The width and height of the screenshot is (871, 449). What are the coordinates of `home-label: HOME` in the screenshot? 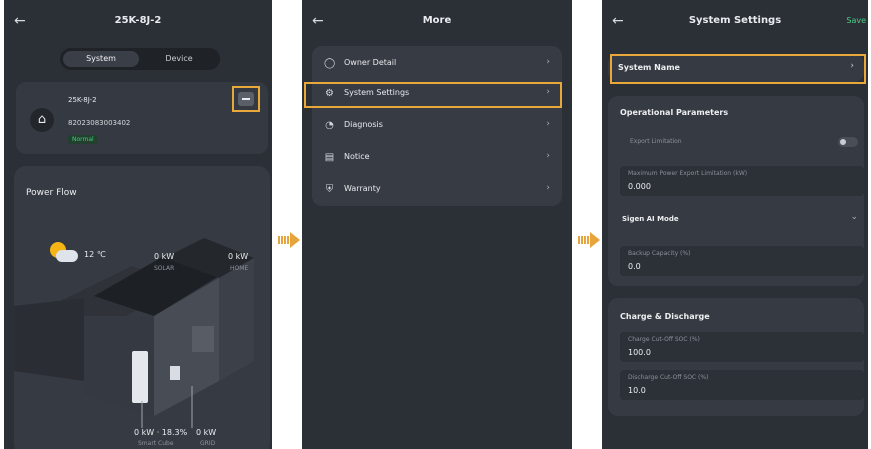 It's located at (239, 268).